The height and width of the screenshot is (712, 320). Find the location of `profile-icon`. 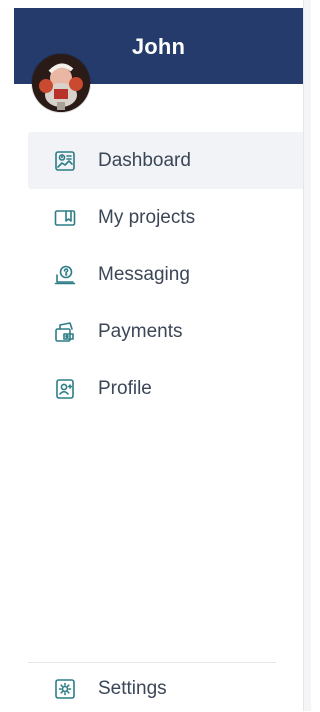

profile-icon is located at coordinates (65, 389).